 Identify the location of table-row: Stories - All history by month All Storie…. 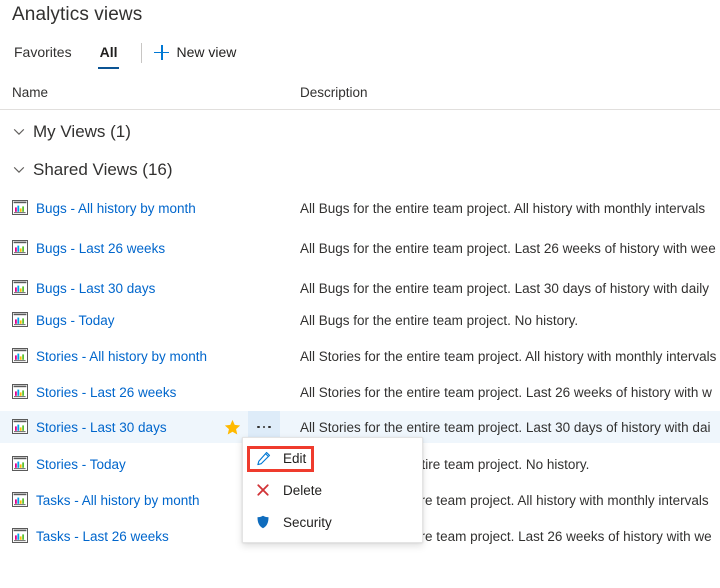
(360, 356).